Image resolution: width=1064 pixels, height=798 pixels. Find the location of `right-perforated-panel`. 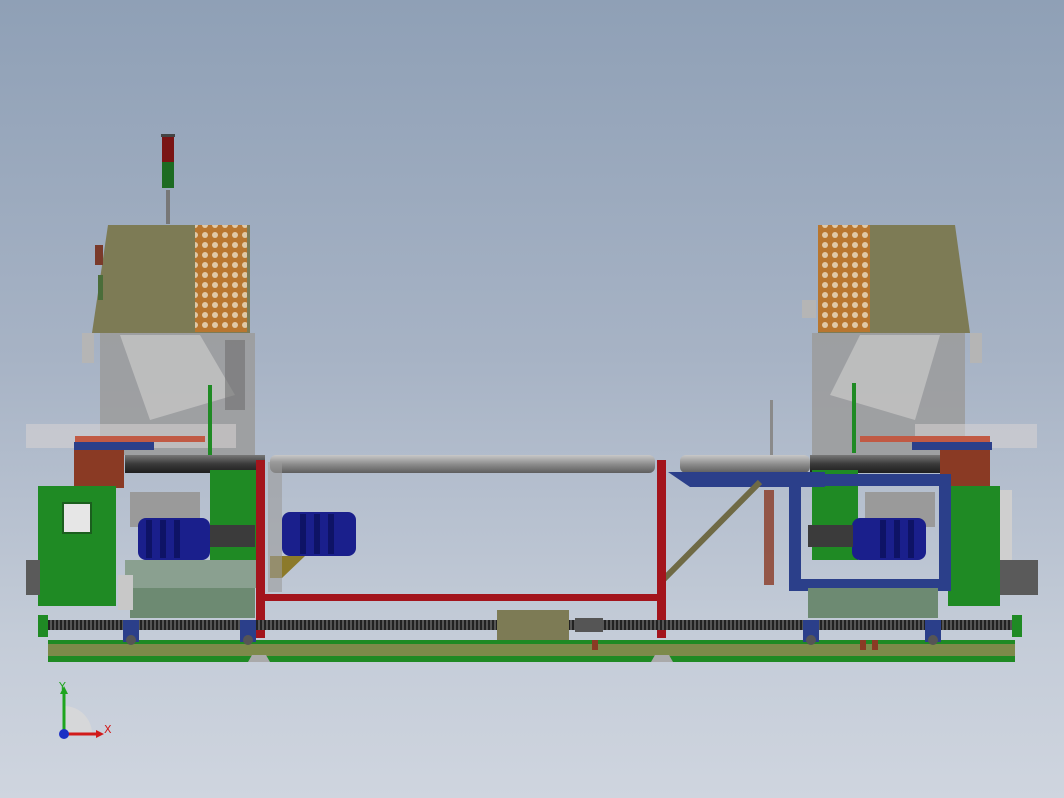

right-perforated-panel is located at coordinates (844, 278).